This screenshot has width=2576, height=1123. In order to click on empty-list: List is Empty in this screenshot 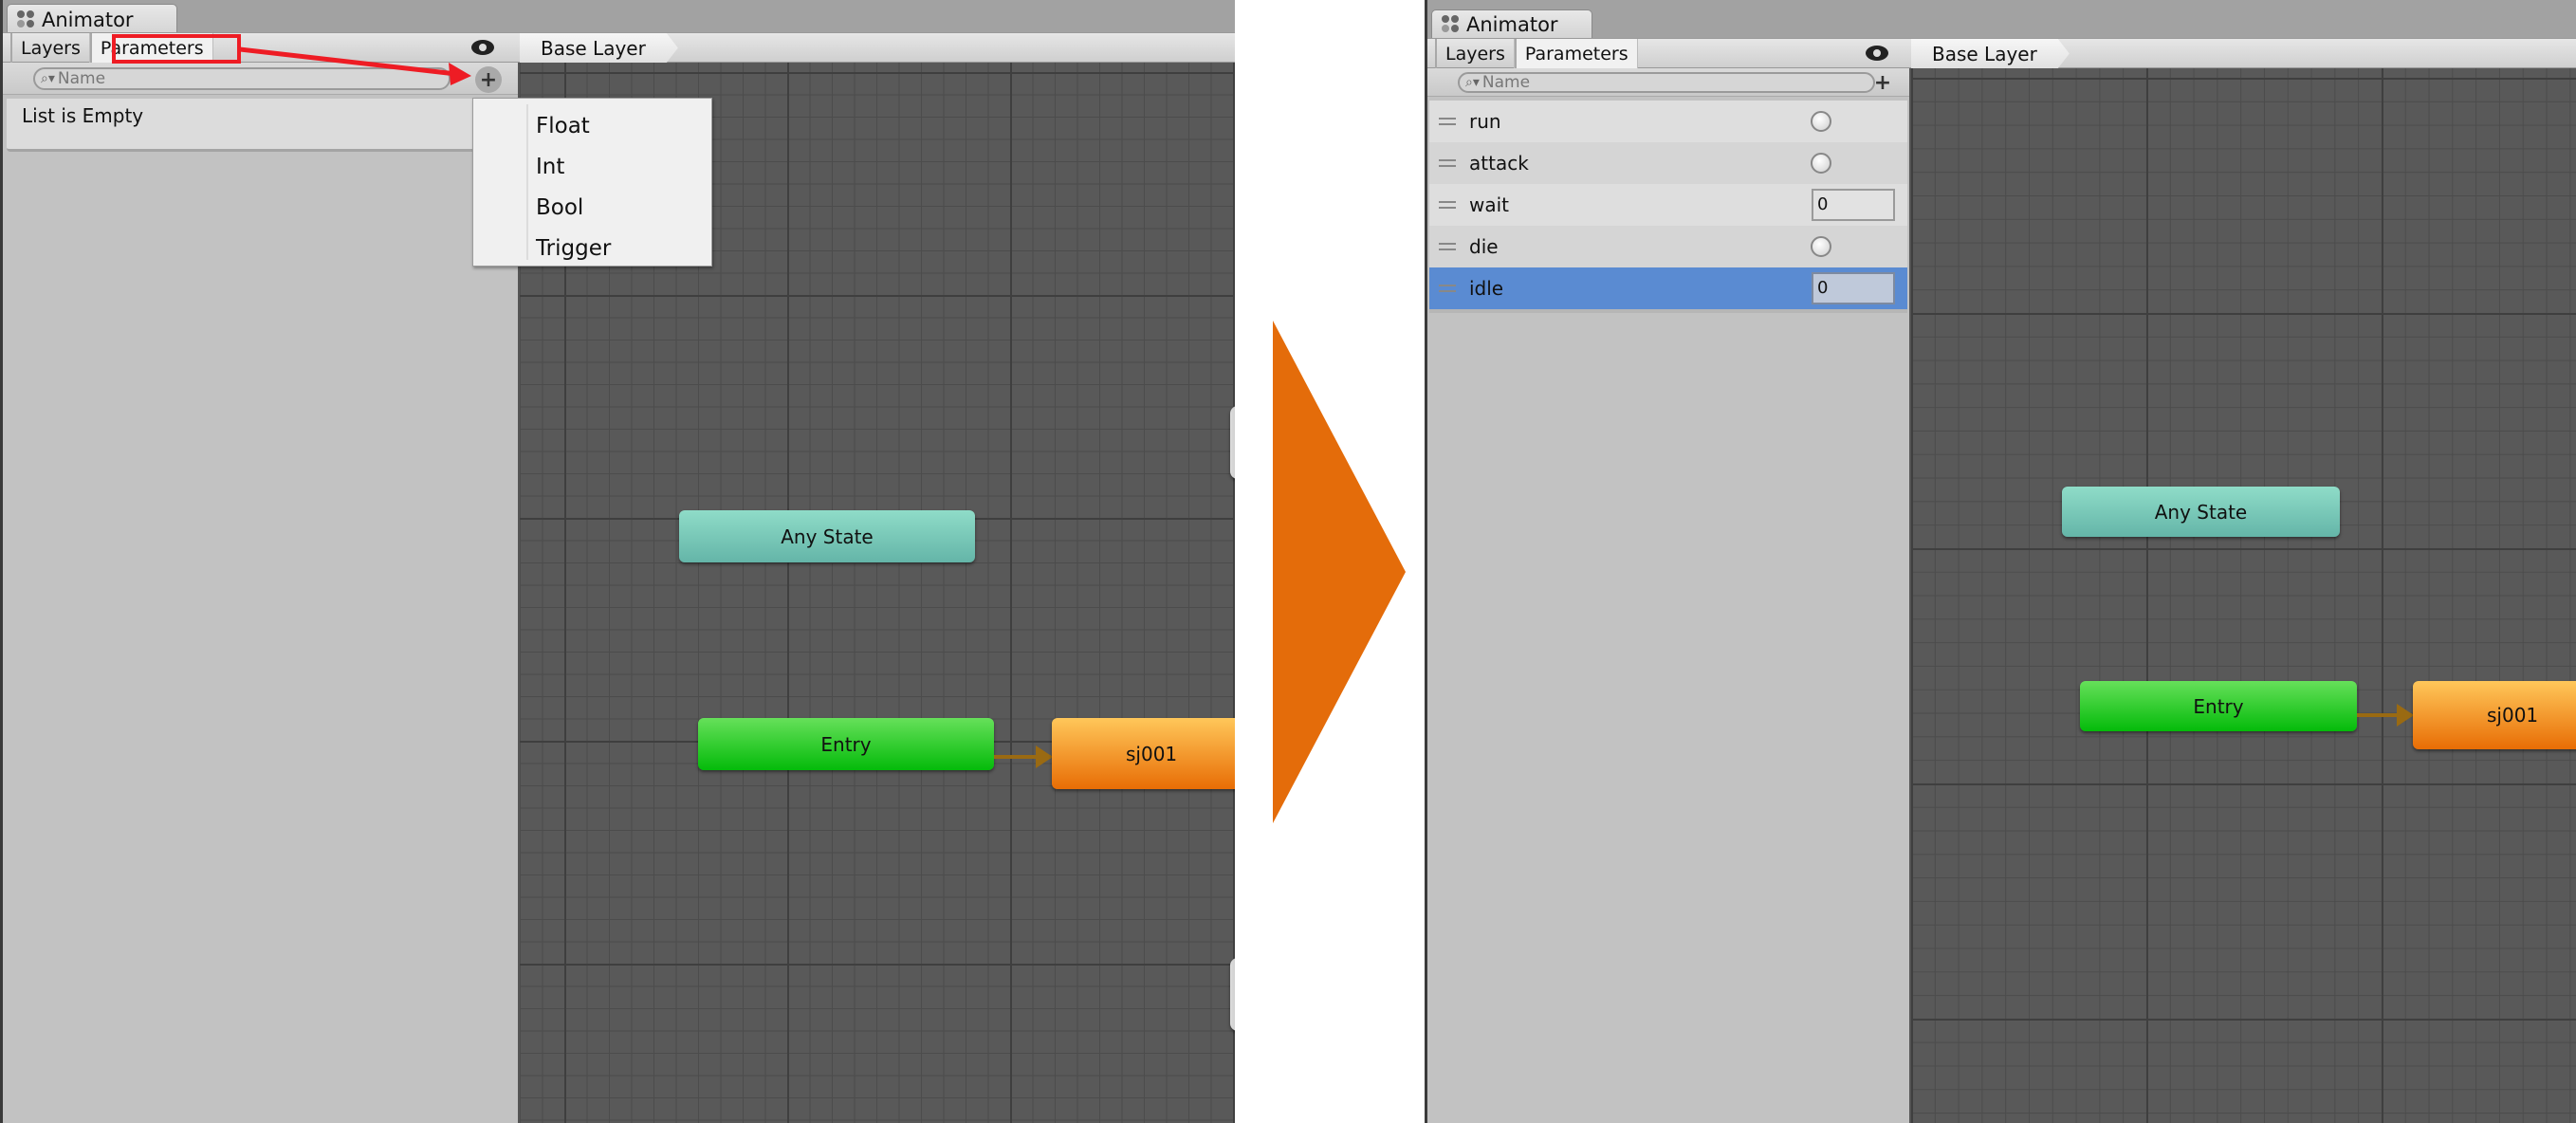, I will do `click(260, 125)`.